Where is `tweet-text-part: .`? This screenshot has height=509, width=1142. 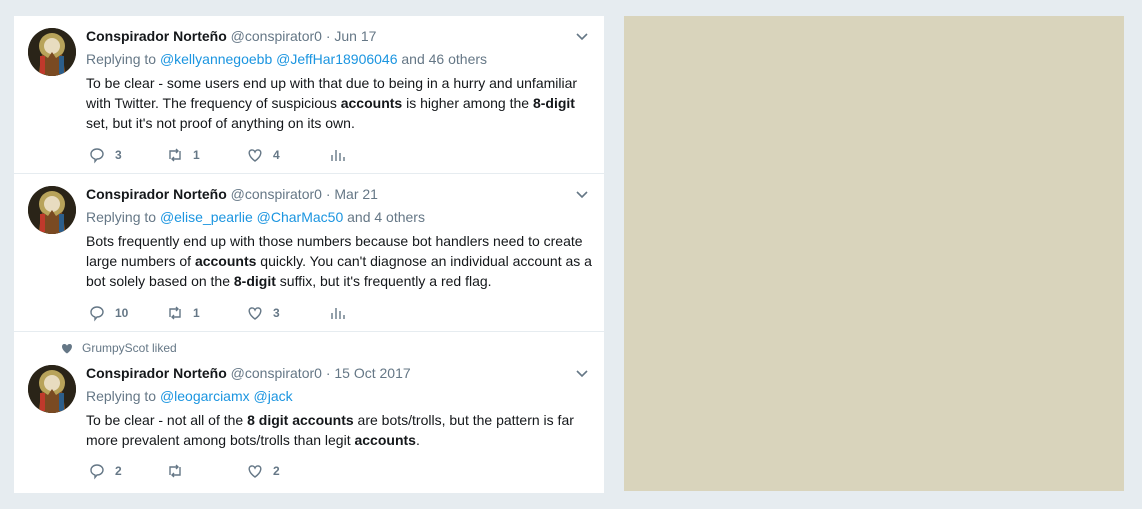 tweet-text-part: . is located at coordinates (417, 440).